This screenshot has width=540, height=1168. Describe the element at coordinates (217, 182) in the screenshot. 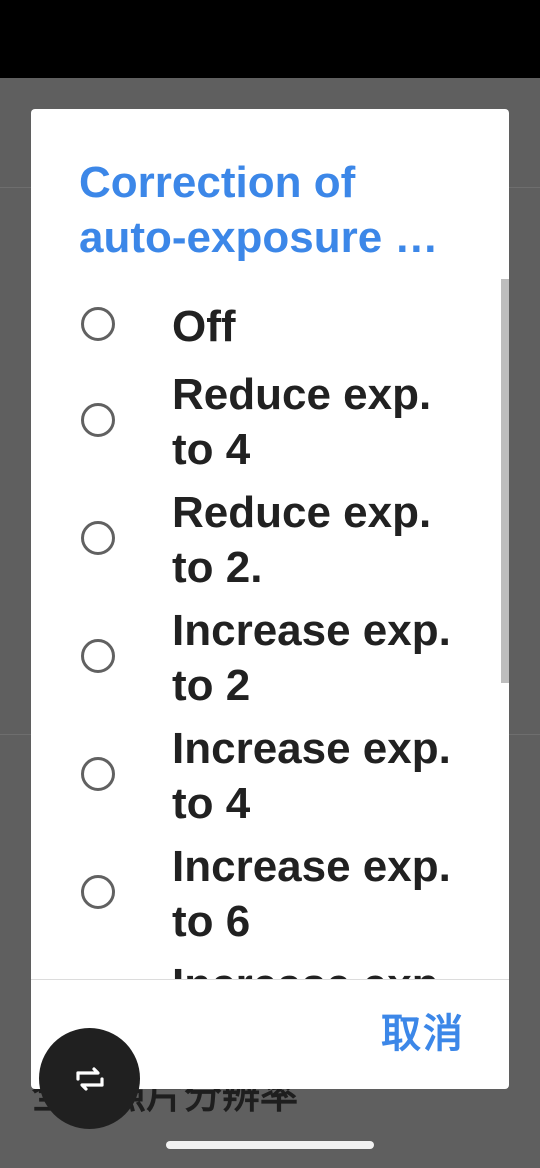

I see `dialog-title-line1: Correction of` at that location.